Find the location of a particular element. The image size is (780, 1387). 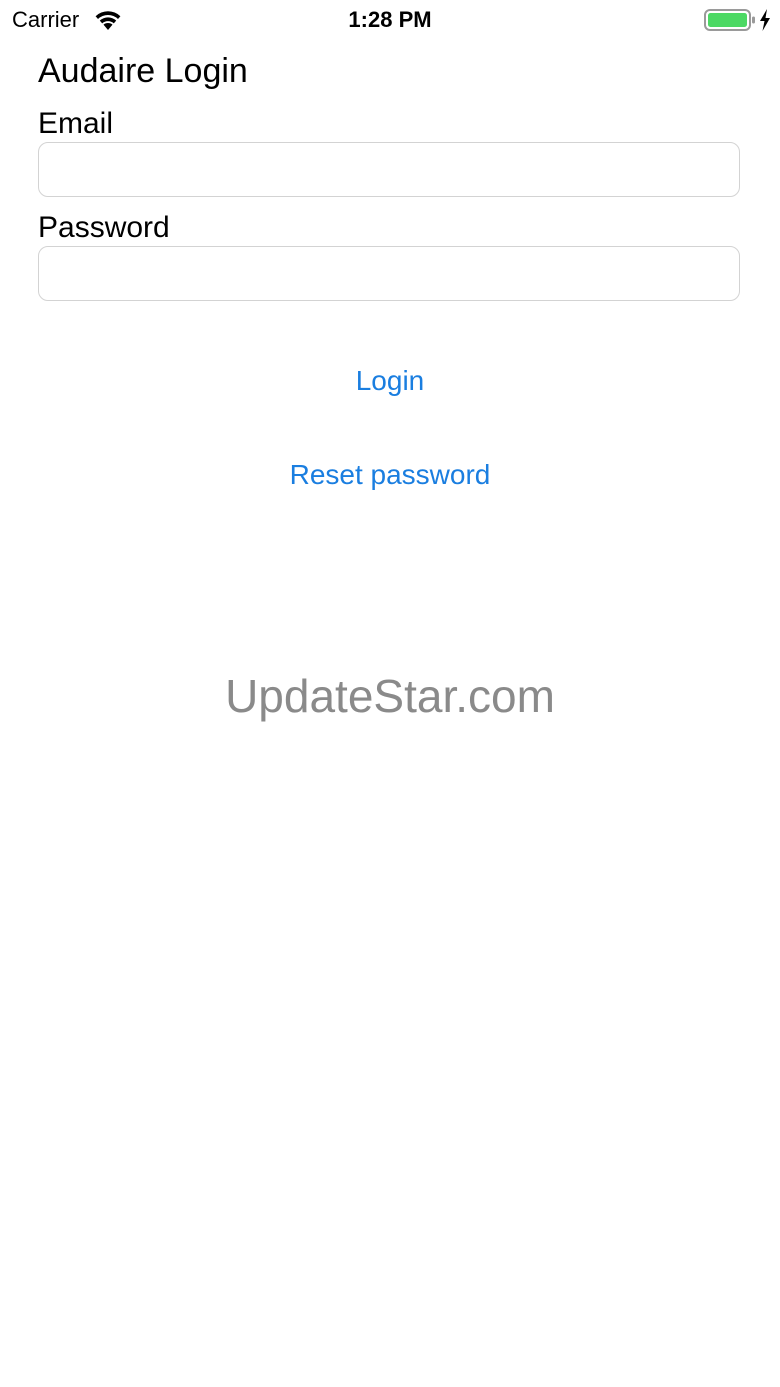

status-bar: Carrier 1:28 PM is located at coordinates (390, 20).